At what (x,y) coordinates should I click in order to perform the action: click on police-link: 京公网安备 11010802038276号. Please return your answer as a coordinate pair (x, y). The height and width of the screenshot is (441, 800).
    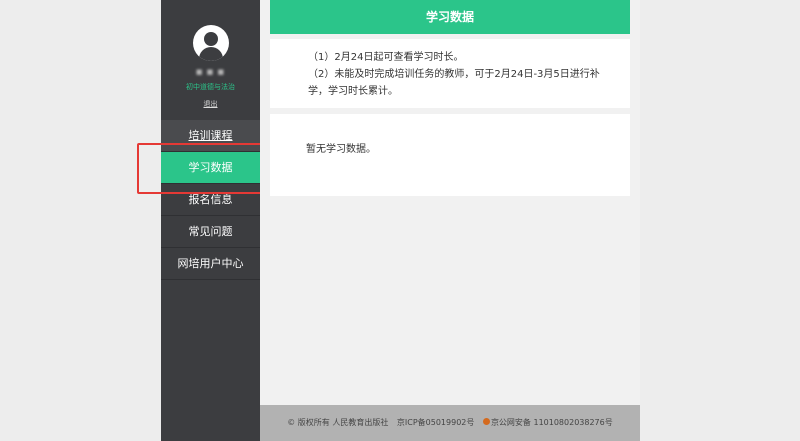
    Looking at the image, I should click on (552, 422).